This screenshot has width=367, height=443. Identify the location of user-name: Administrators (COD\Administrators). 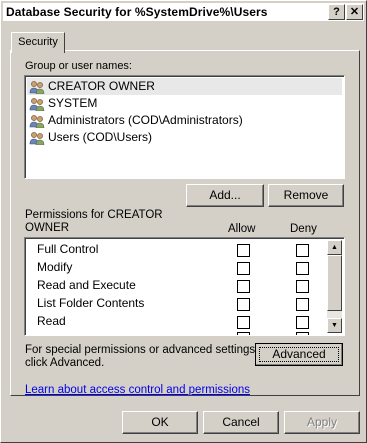
(145, 120).